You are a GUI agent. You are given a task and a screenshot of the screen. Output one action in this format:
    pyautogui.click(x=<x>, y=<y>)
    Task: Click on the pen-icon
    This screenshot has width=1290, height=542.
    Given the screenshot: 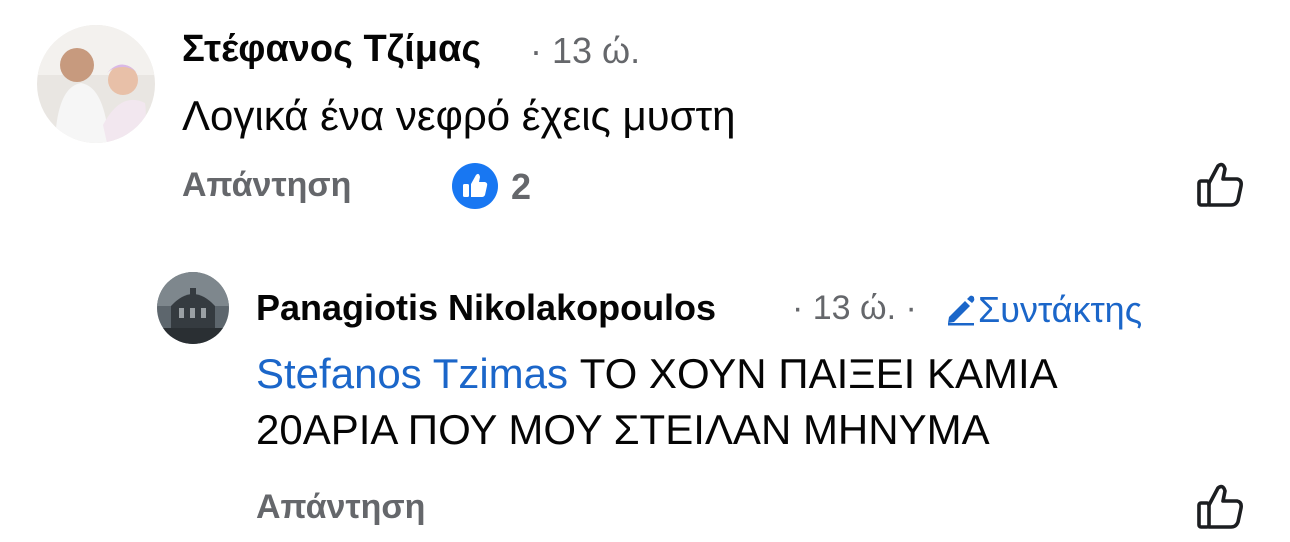 What is the action you would take?
    pyautogui.click(x=961, y=309)
    